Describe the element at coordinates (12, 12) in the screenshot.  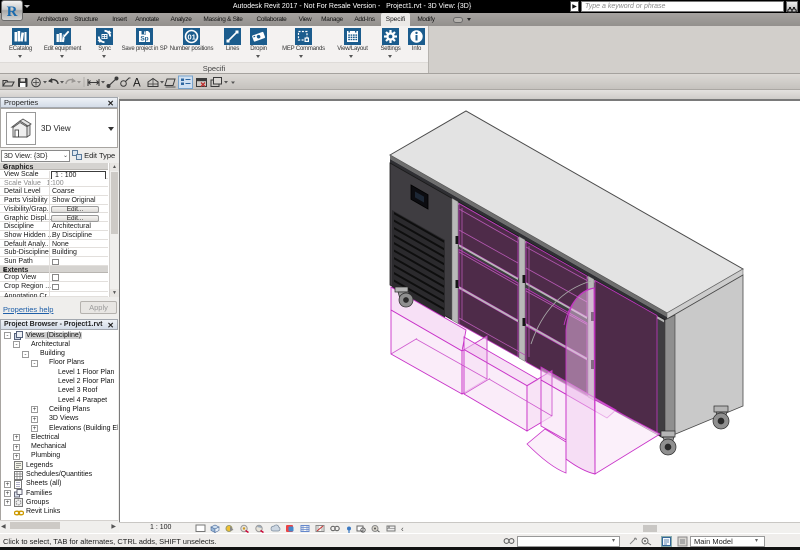
I see `svg-text: R` at that location.